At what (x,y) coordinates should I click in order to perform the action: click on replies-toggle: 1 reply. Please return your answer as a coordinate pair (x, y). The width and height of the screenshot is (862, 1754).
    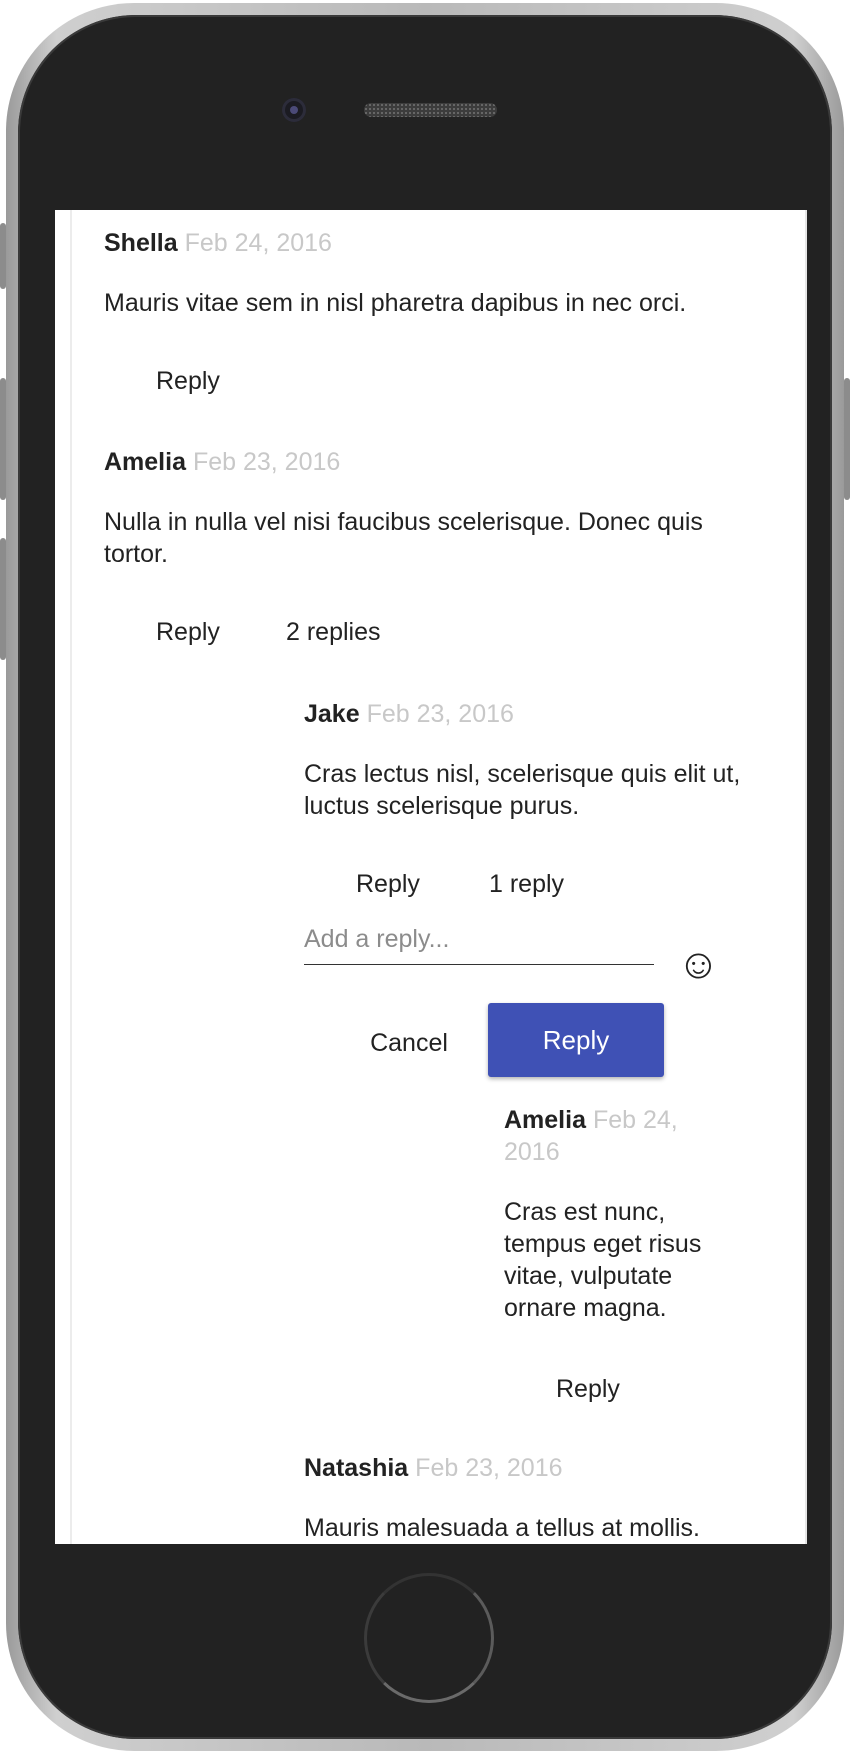
    Looking at the image, I should click on (526, 884).